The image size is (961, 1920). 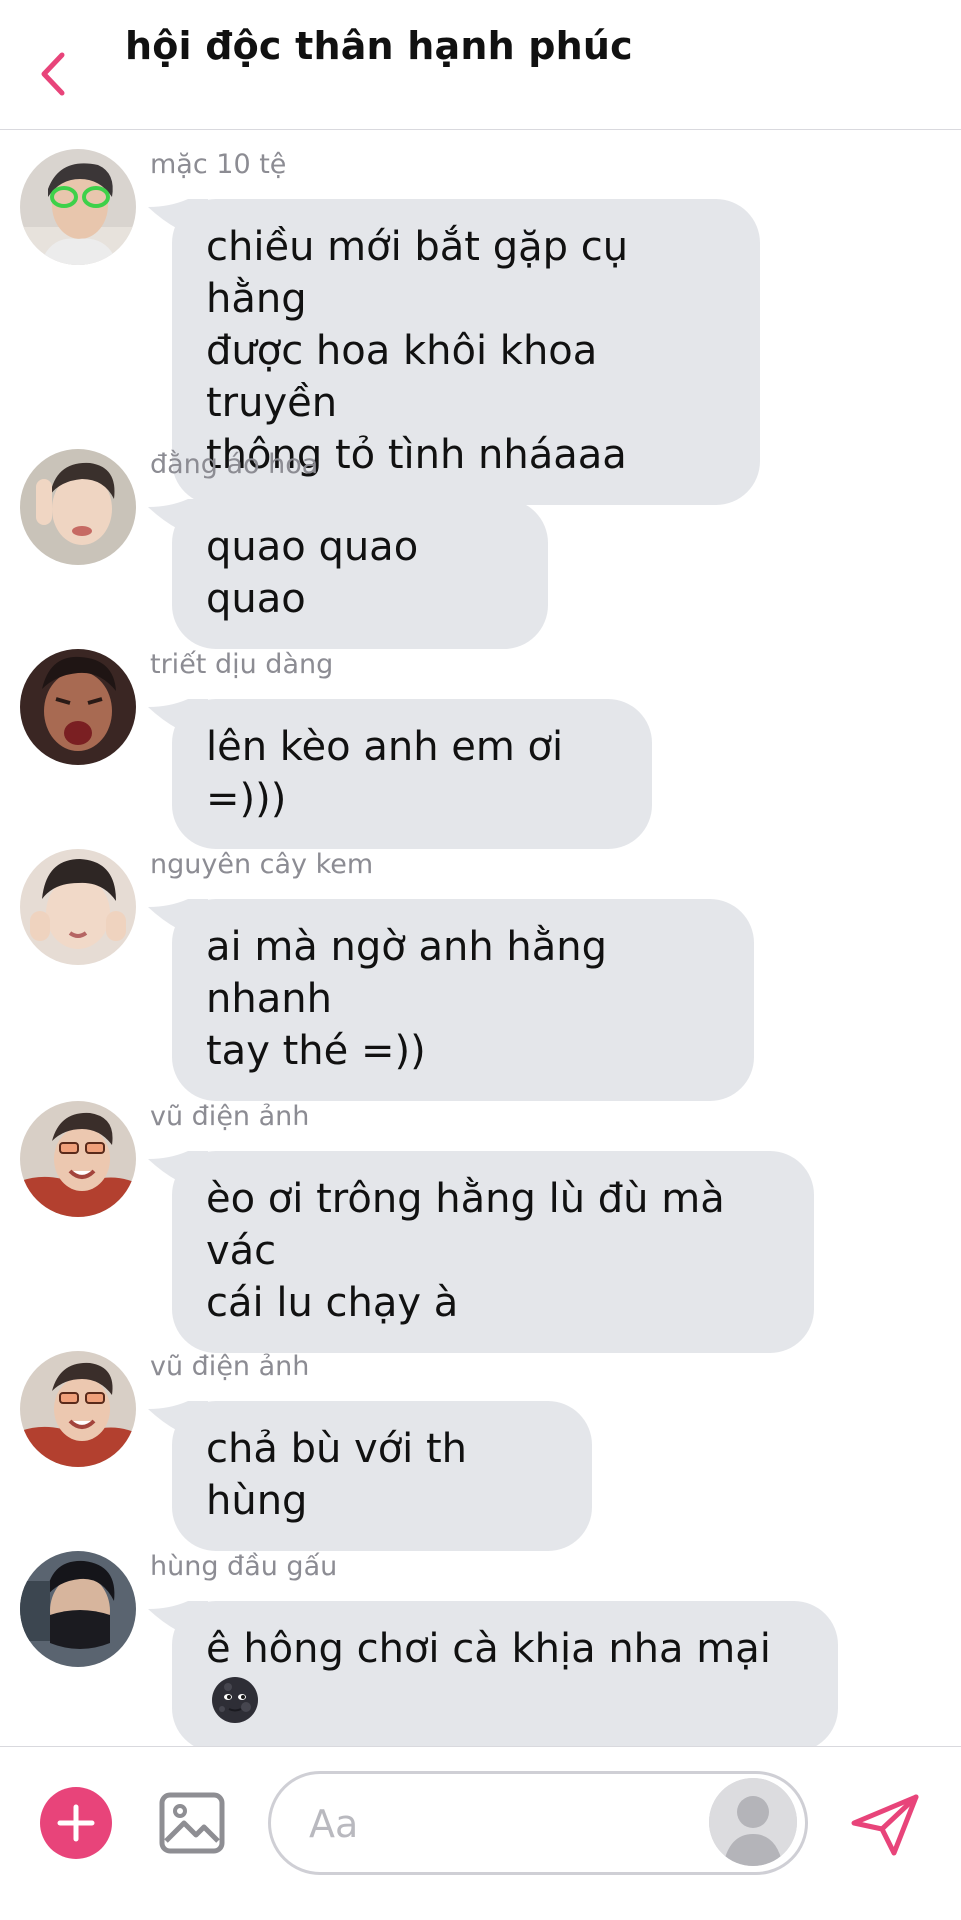 I want to click on message-bubble: lên kèo anh em ơi =))), so click(x=412, y=774).